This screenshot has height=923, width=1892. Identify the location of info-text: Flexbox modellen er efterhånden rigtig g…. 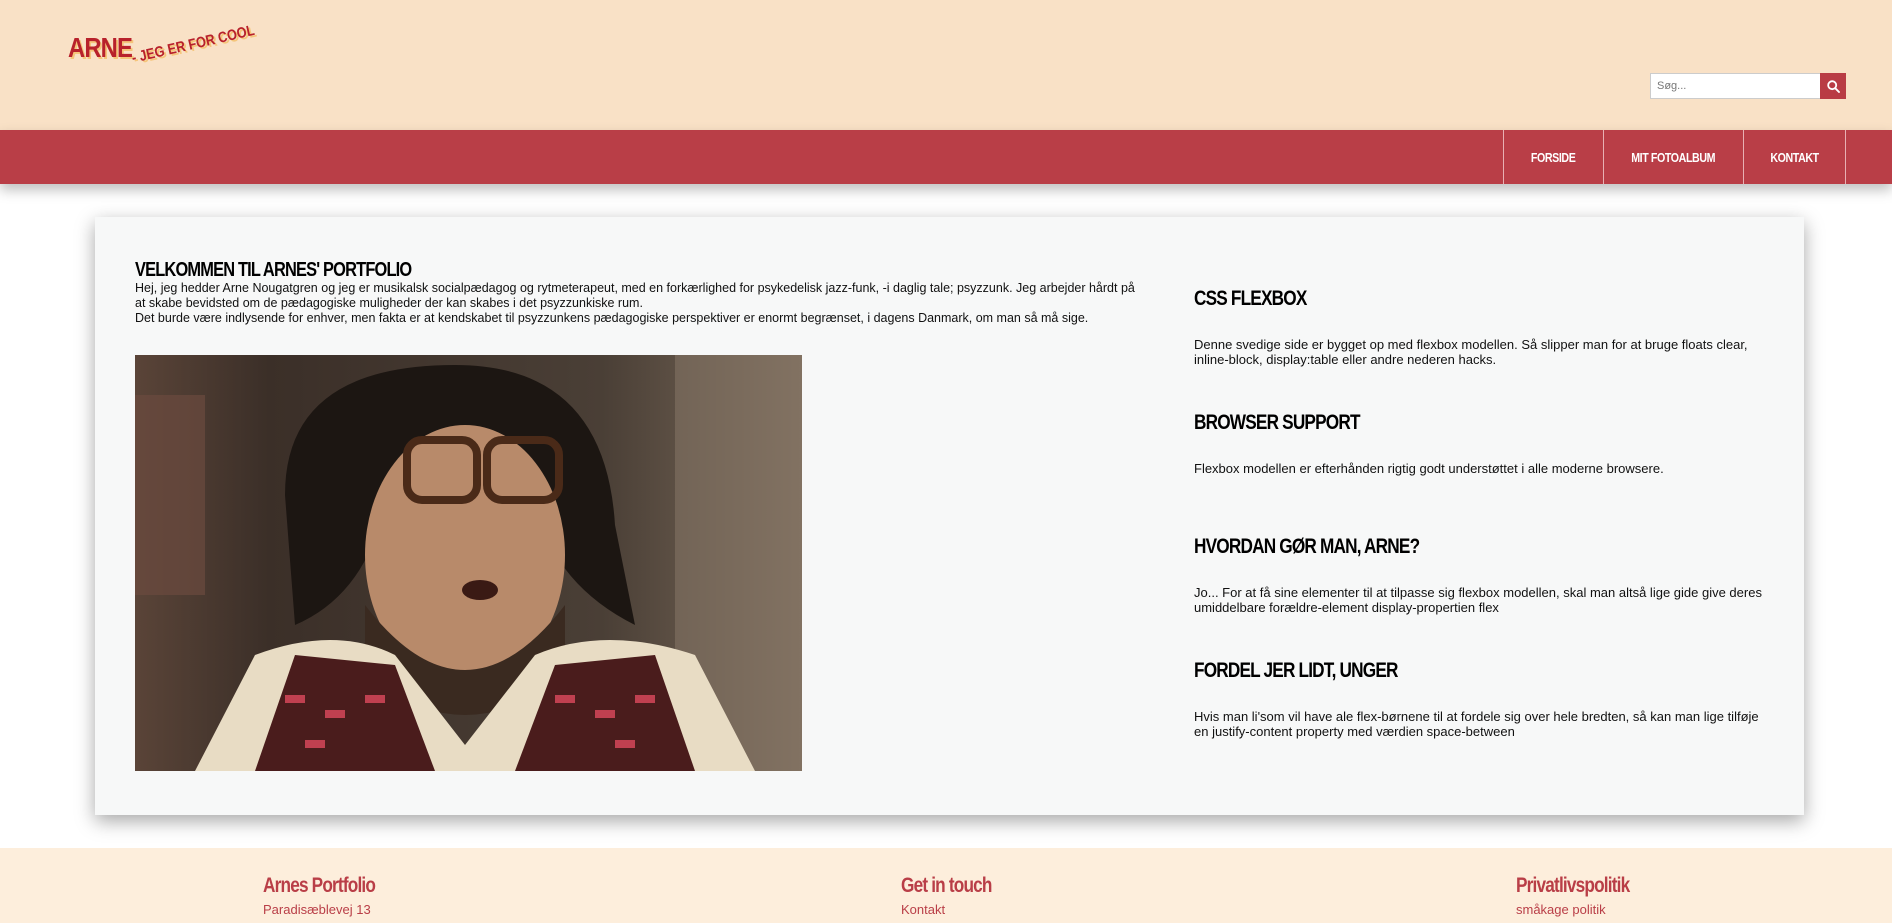
(1429, 468).